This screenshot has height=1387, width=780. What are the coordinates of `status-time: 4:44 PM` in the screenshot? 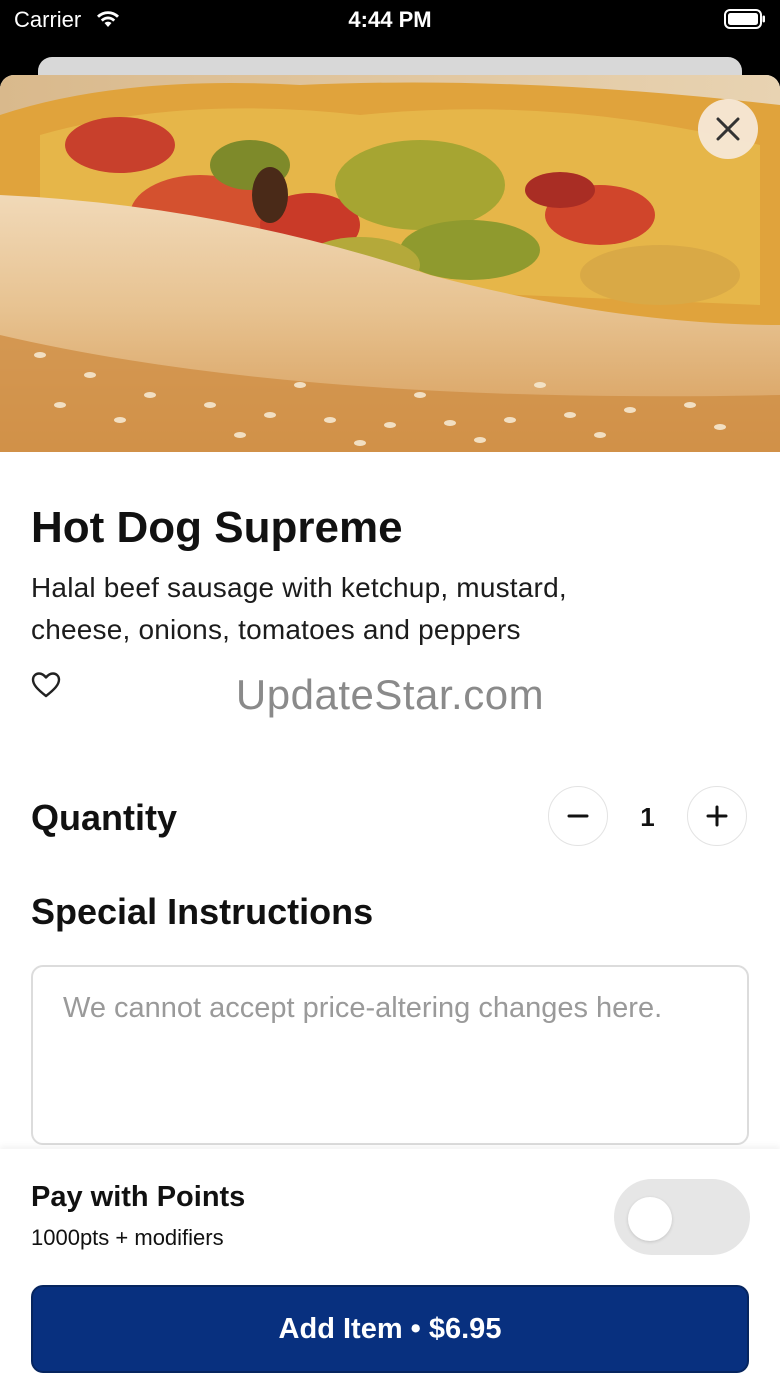 It's located at (390, 19).